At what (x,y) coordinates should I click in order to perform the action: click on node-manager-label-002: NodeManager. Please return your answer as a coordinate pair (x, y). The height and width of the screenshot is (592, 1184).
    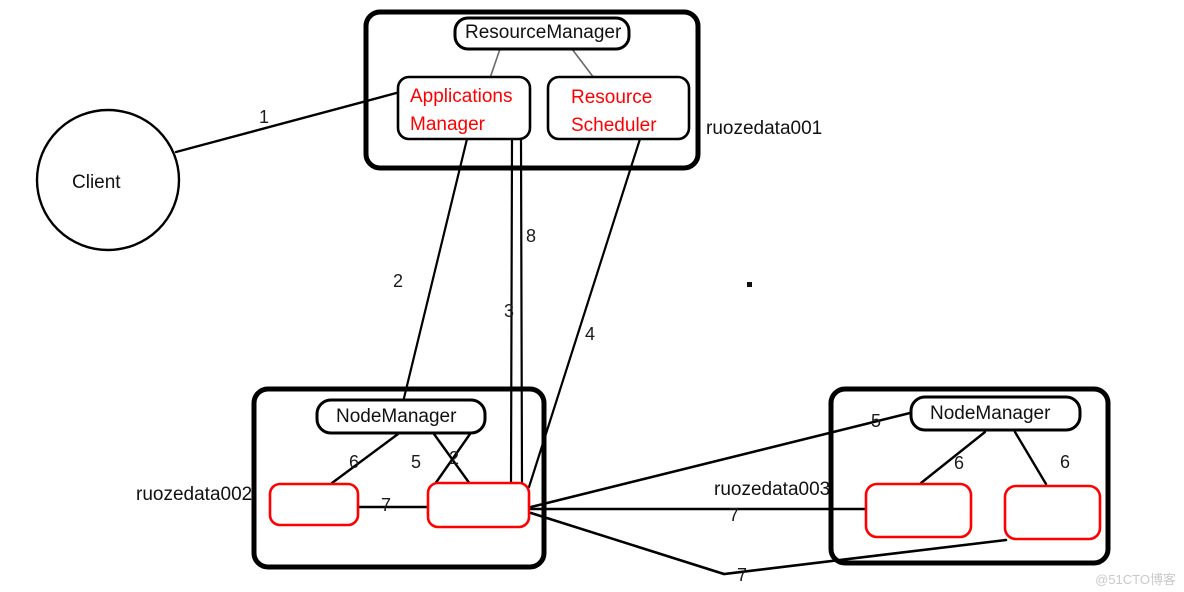
    Looking at the image, I should click on (396, 416).